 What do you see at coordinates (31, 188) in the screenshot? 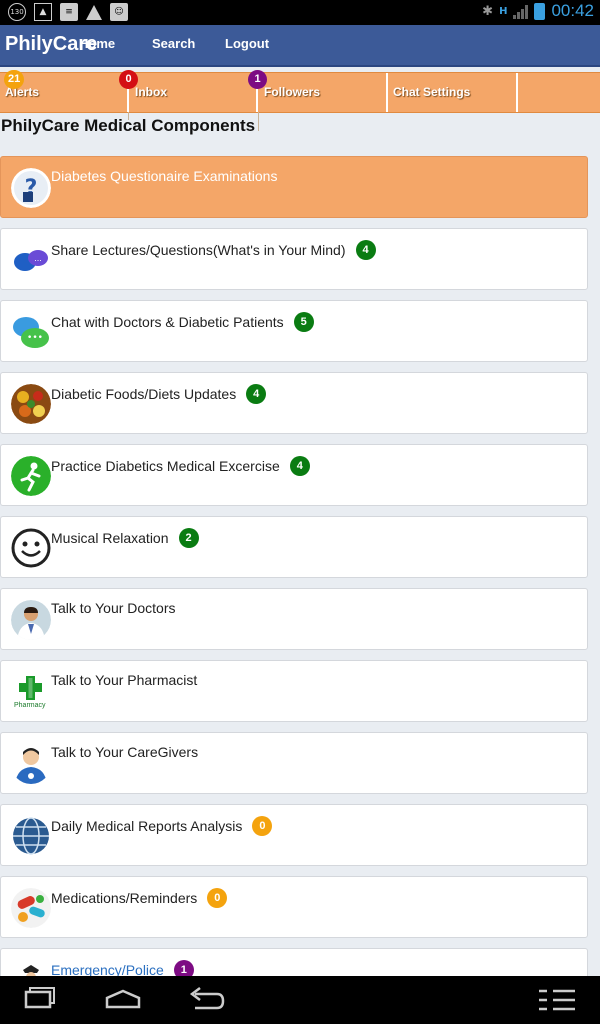
I see `doctor-question-icon: ?` at bounding box center [31, 188].